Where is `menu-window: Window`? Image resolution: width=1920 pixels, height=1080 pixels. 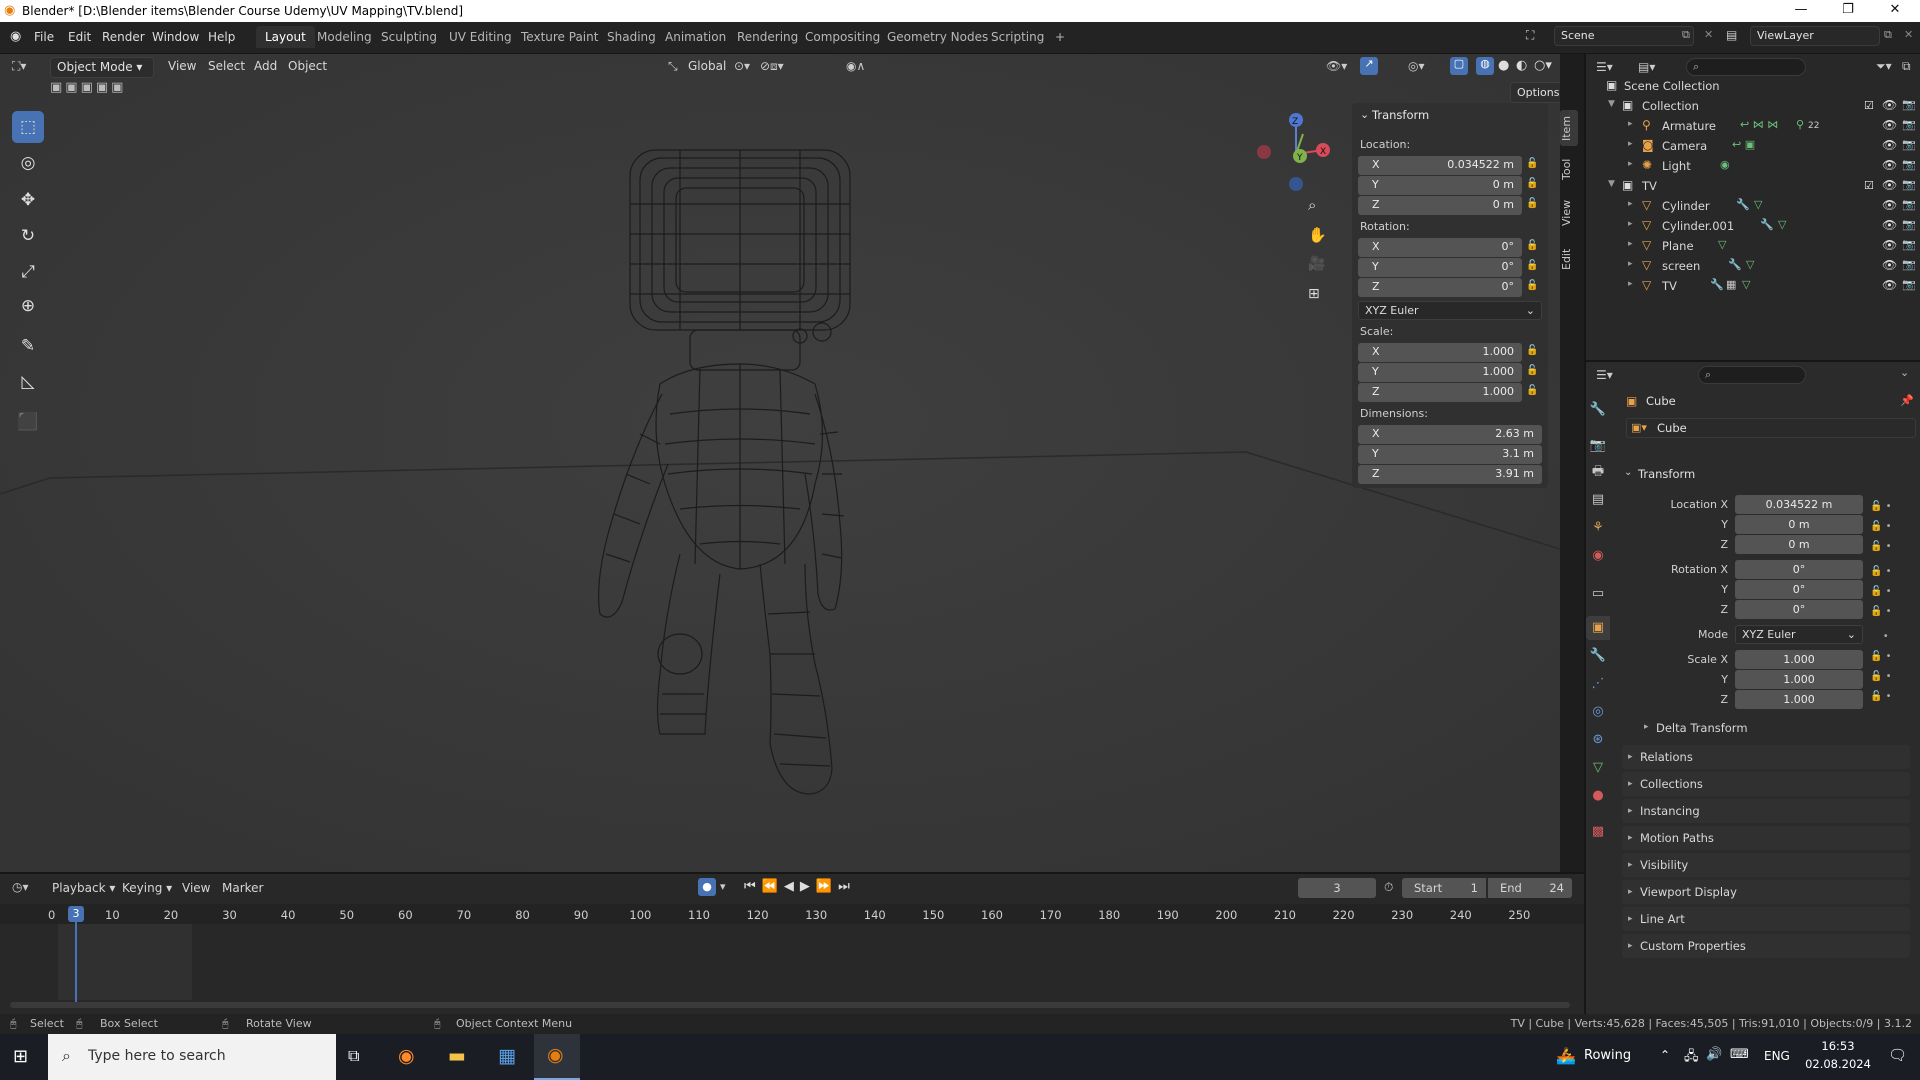
menu-window: Window is located at coordinates (175, 37).